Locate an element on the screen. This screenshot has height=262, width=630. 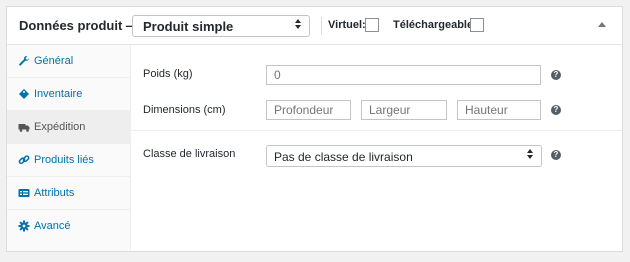
height-input is located at coordinates (499, 110).